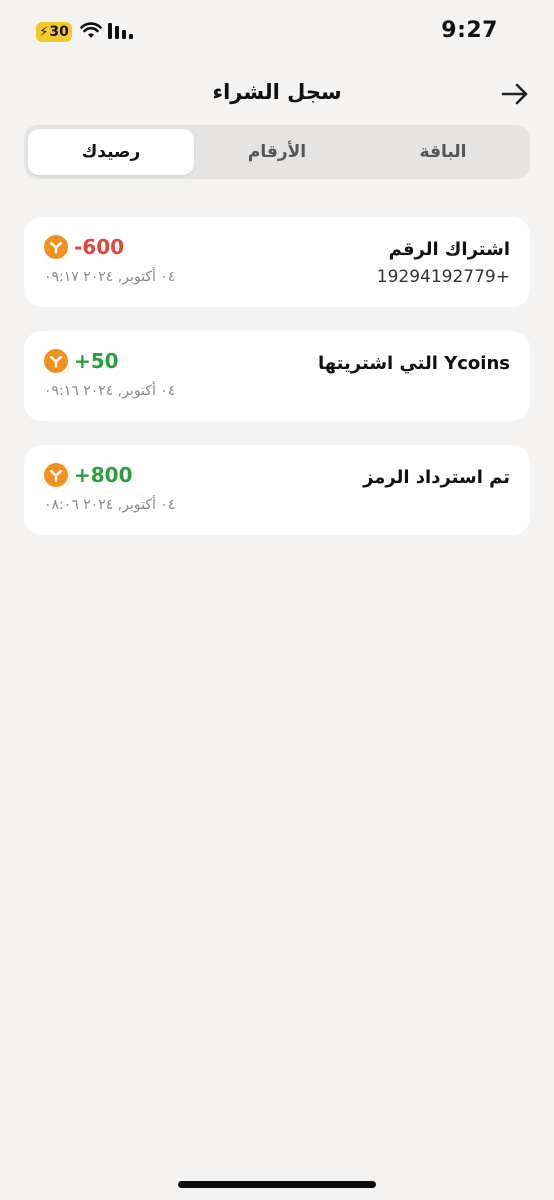  Describe the element at coordinates (414, 363) in the screenshot. I see `transaction-title: Ycoins التي اشتريتها` at that location.